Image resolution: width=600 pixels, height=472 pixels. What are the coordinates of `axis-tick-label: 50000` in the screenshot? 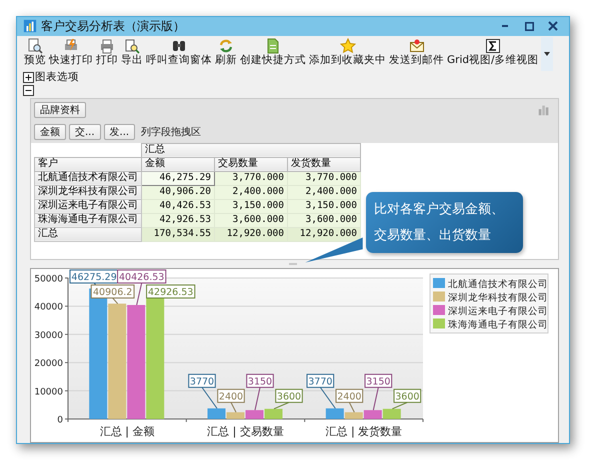 It's located at (48, 279).